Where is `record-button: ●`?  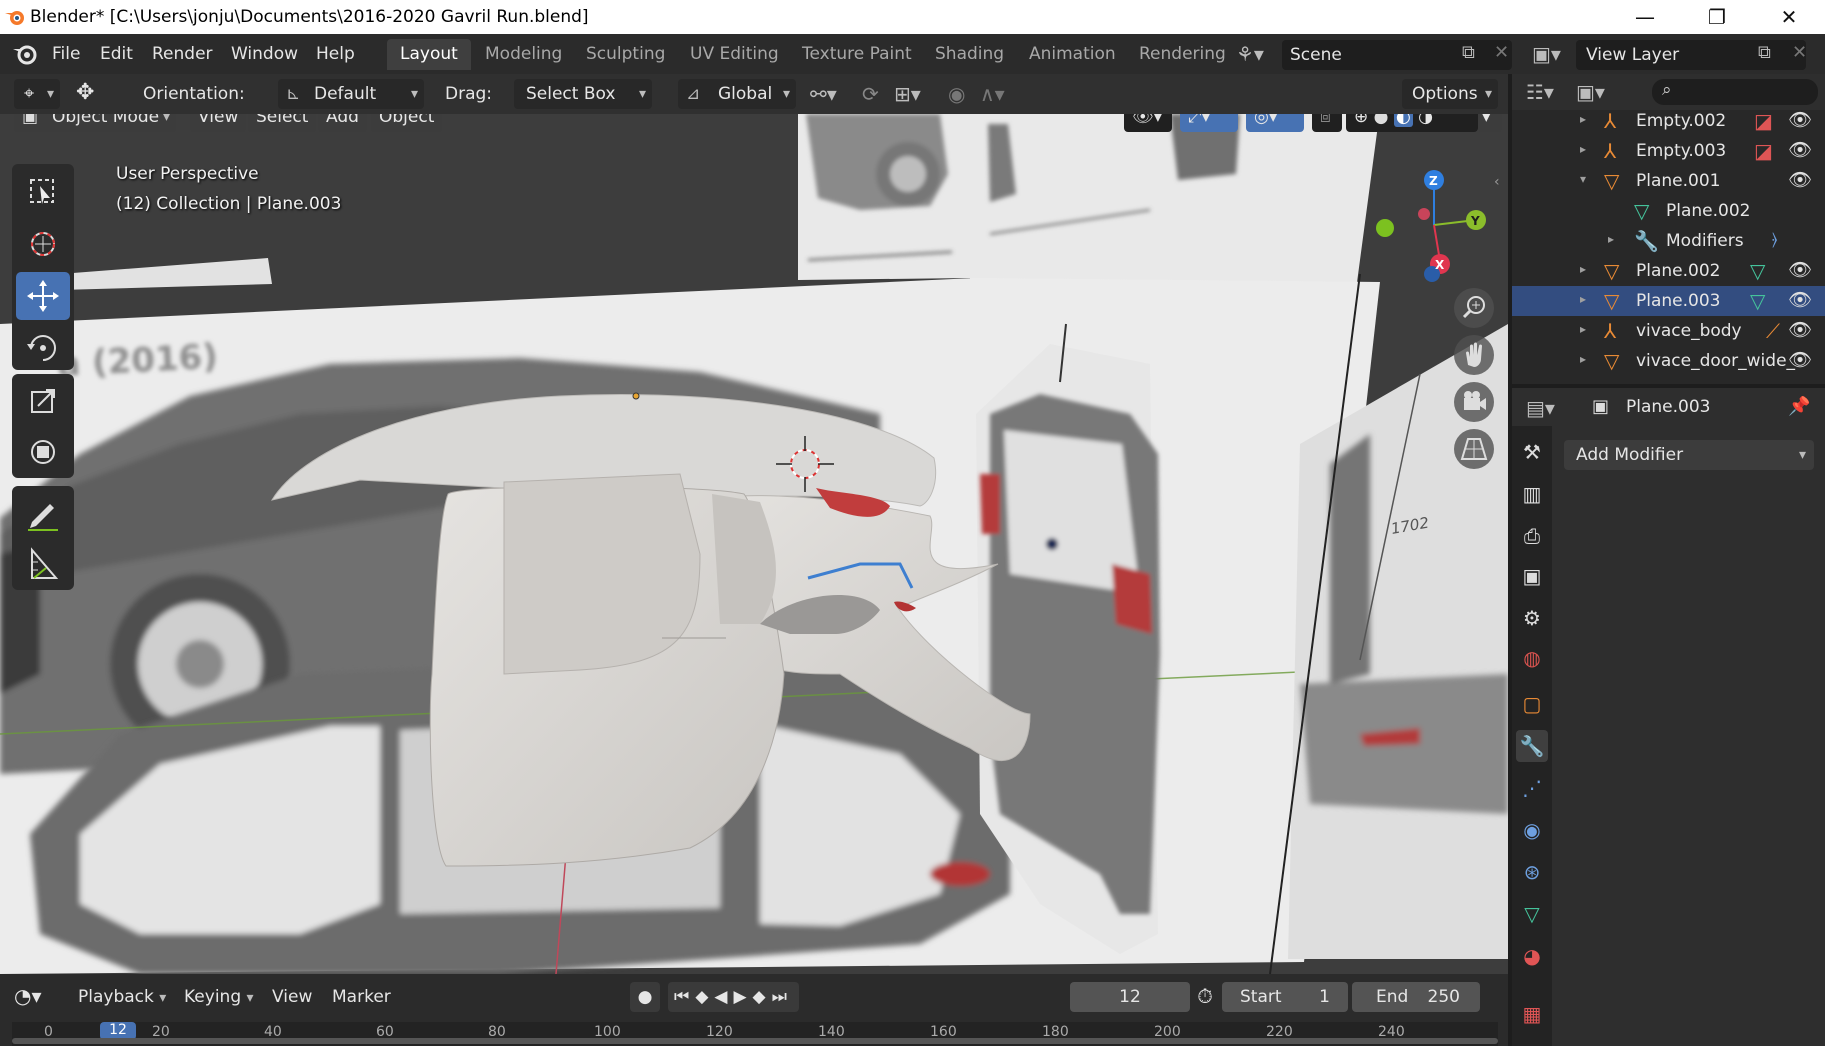 record-button: ● is located at coordinates (645, 997).